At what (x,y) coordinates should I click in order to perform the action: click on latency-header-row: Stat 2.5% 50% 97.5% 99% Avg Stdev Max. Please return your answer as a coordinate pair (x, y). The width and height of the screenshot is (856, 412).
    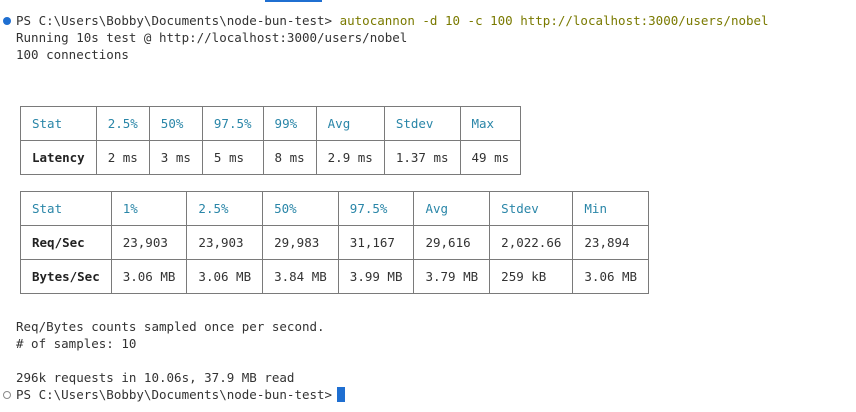
    Looking at the image, I should click on (271, 123).